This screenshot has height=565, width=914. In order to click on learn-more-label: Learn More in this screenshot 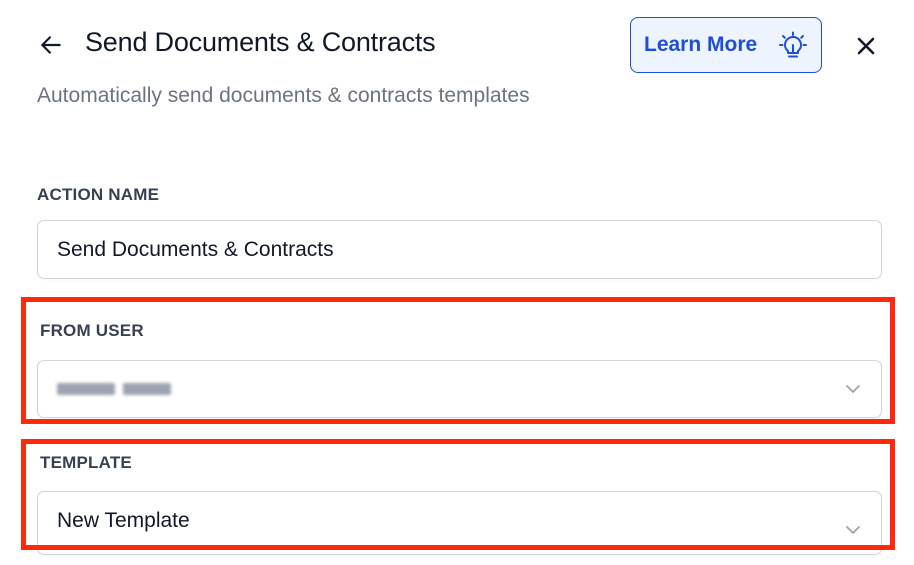, I will do `click(701, 44)`.